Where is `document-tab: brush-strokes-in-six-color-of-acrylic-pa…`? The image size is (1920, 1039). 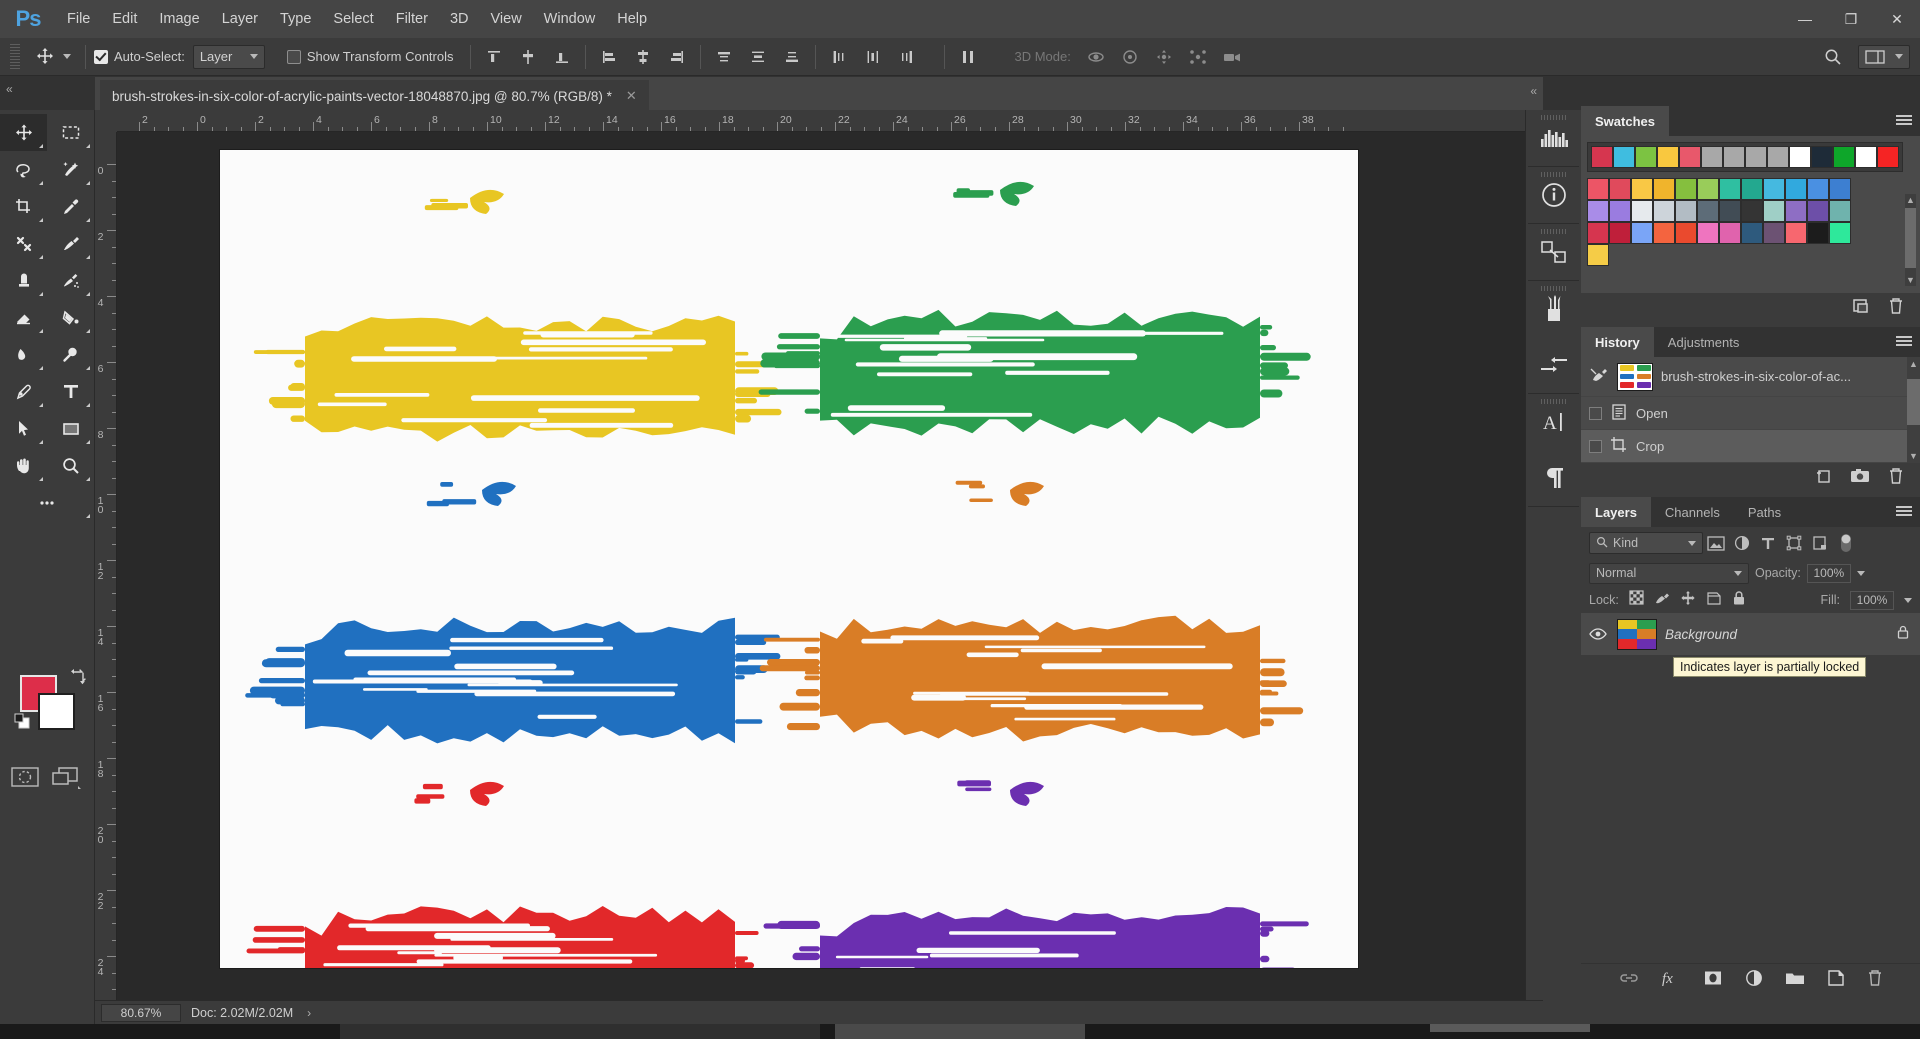
document-tab: brush-strokes-in-six-color-of-acrylic-pa… is located at coordinates (374, 95).